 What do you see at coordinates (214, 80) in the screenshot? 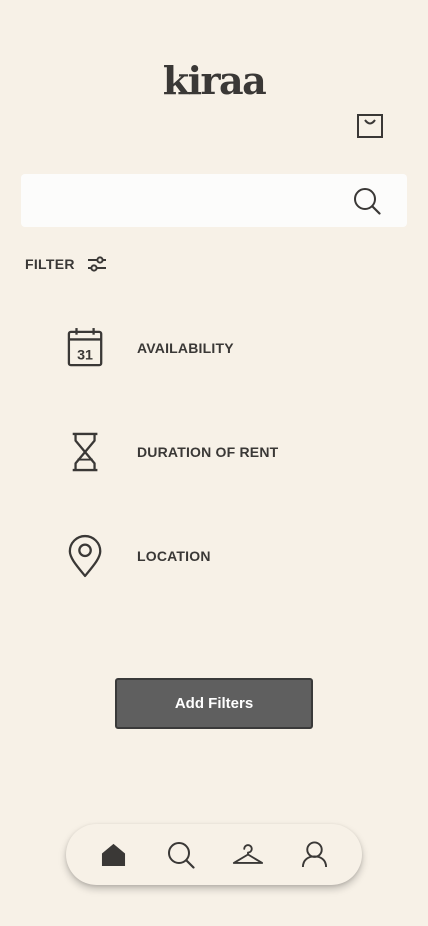
I see `app-logo: kiraa` at bounding box center [214, 80].